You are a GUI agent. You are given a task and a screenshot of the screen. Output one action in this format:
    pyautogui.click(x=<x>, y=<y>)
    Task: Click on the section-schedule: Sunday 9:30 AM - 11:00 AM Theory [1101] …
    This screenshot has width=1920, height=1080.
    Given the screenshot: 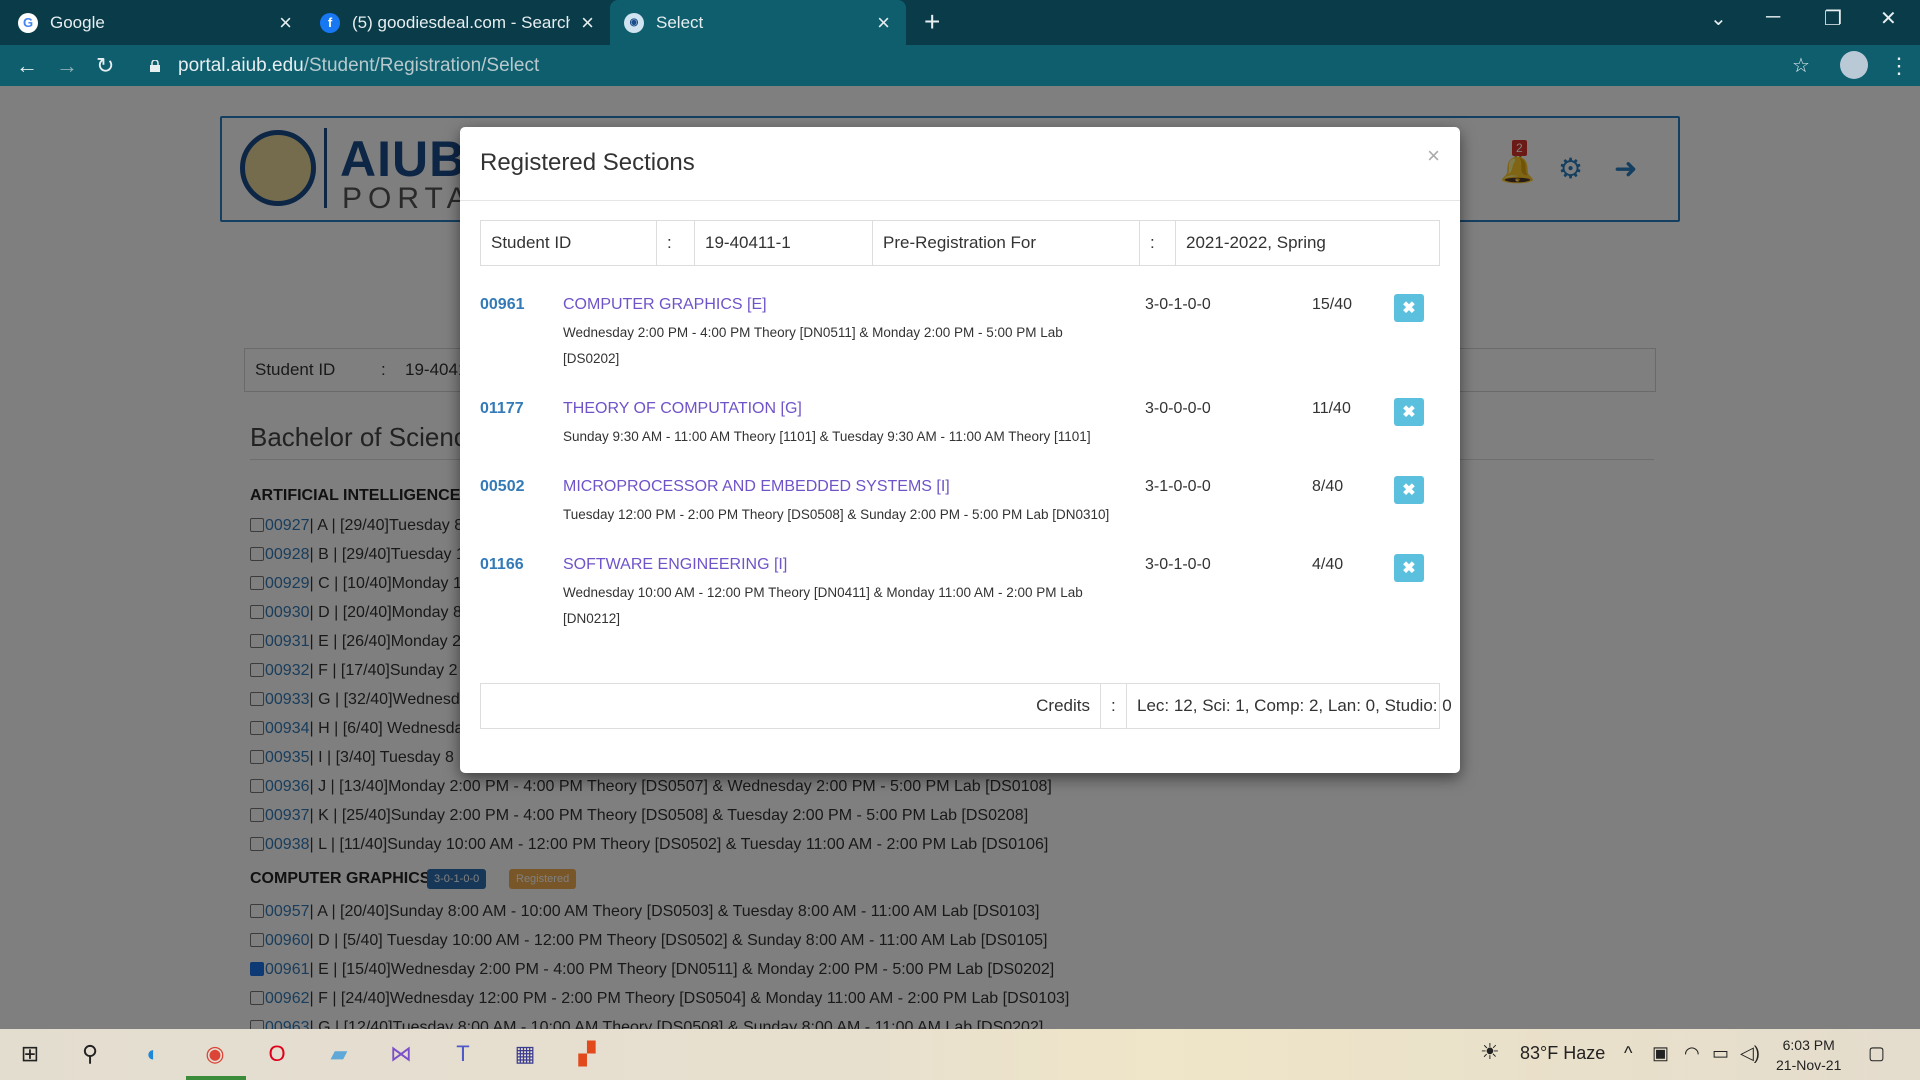 What is the action you would take?
    pyautogui.click(x=827, y=436)
    